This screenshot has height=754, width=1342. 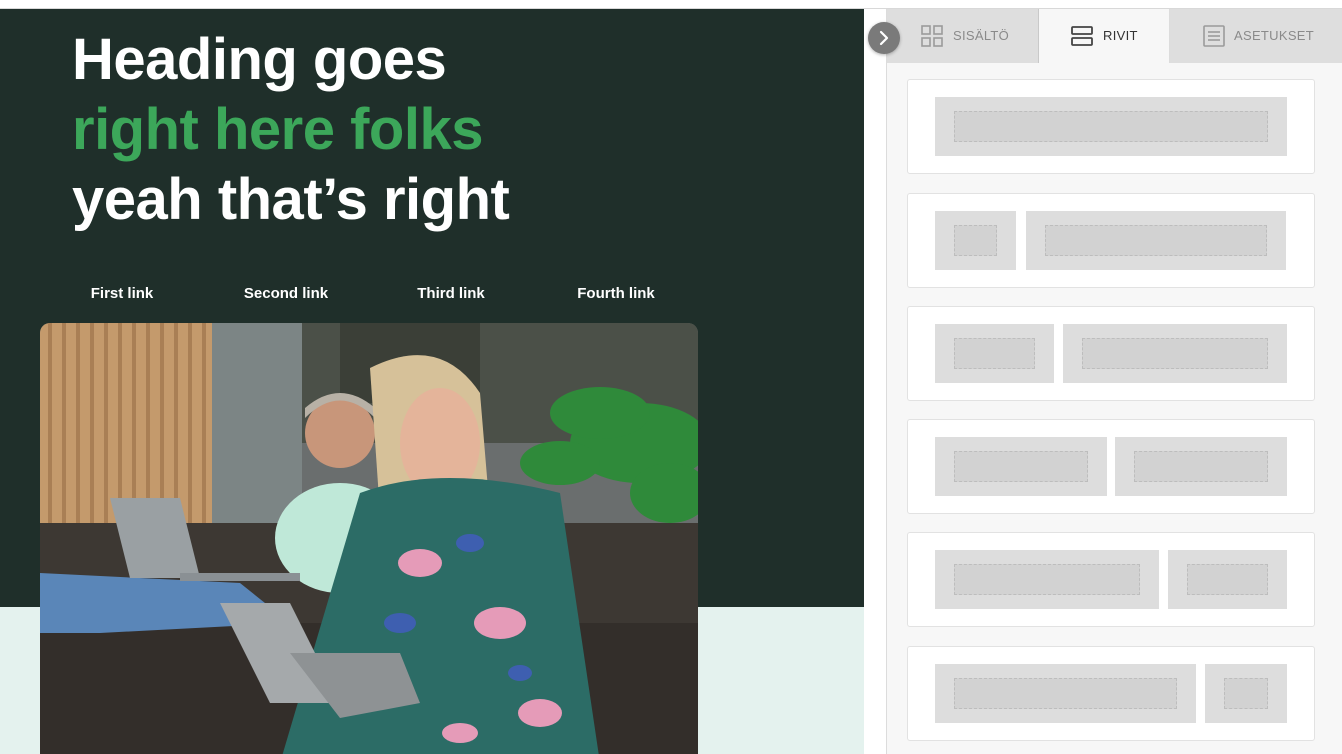 I want to click on tab-asetukset: ASETUKSET, so click(x=1256, y=36).